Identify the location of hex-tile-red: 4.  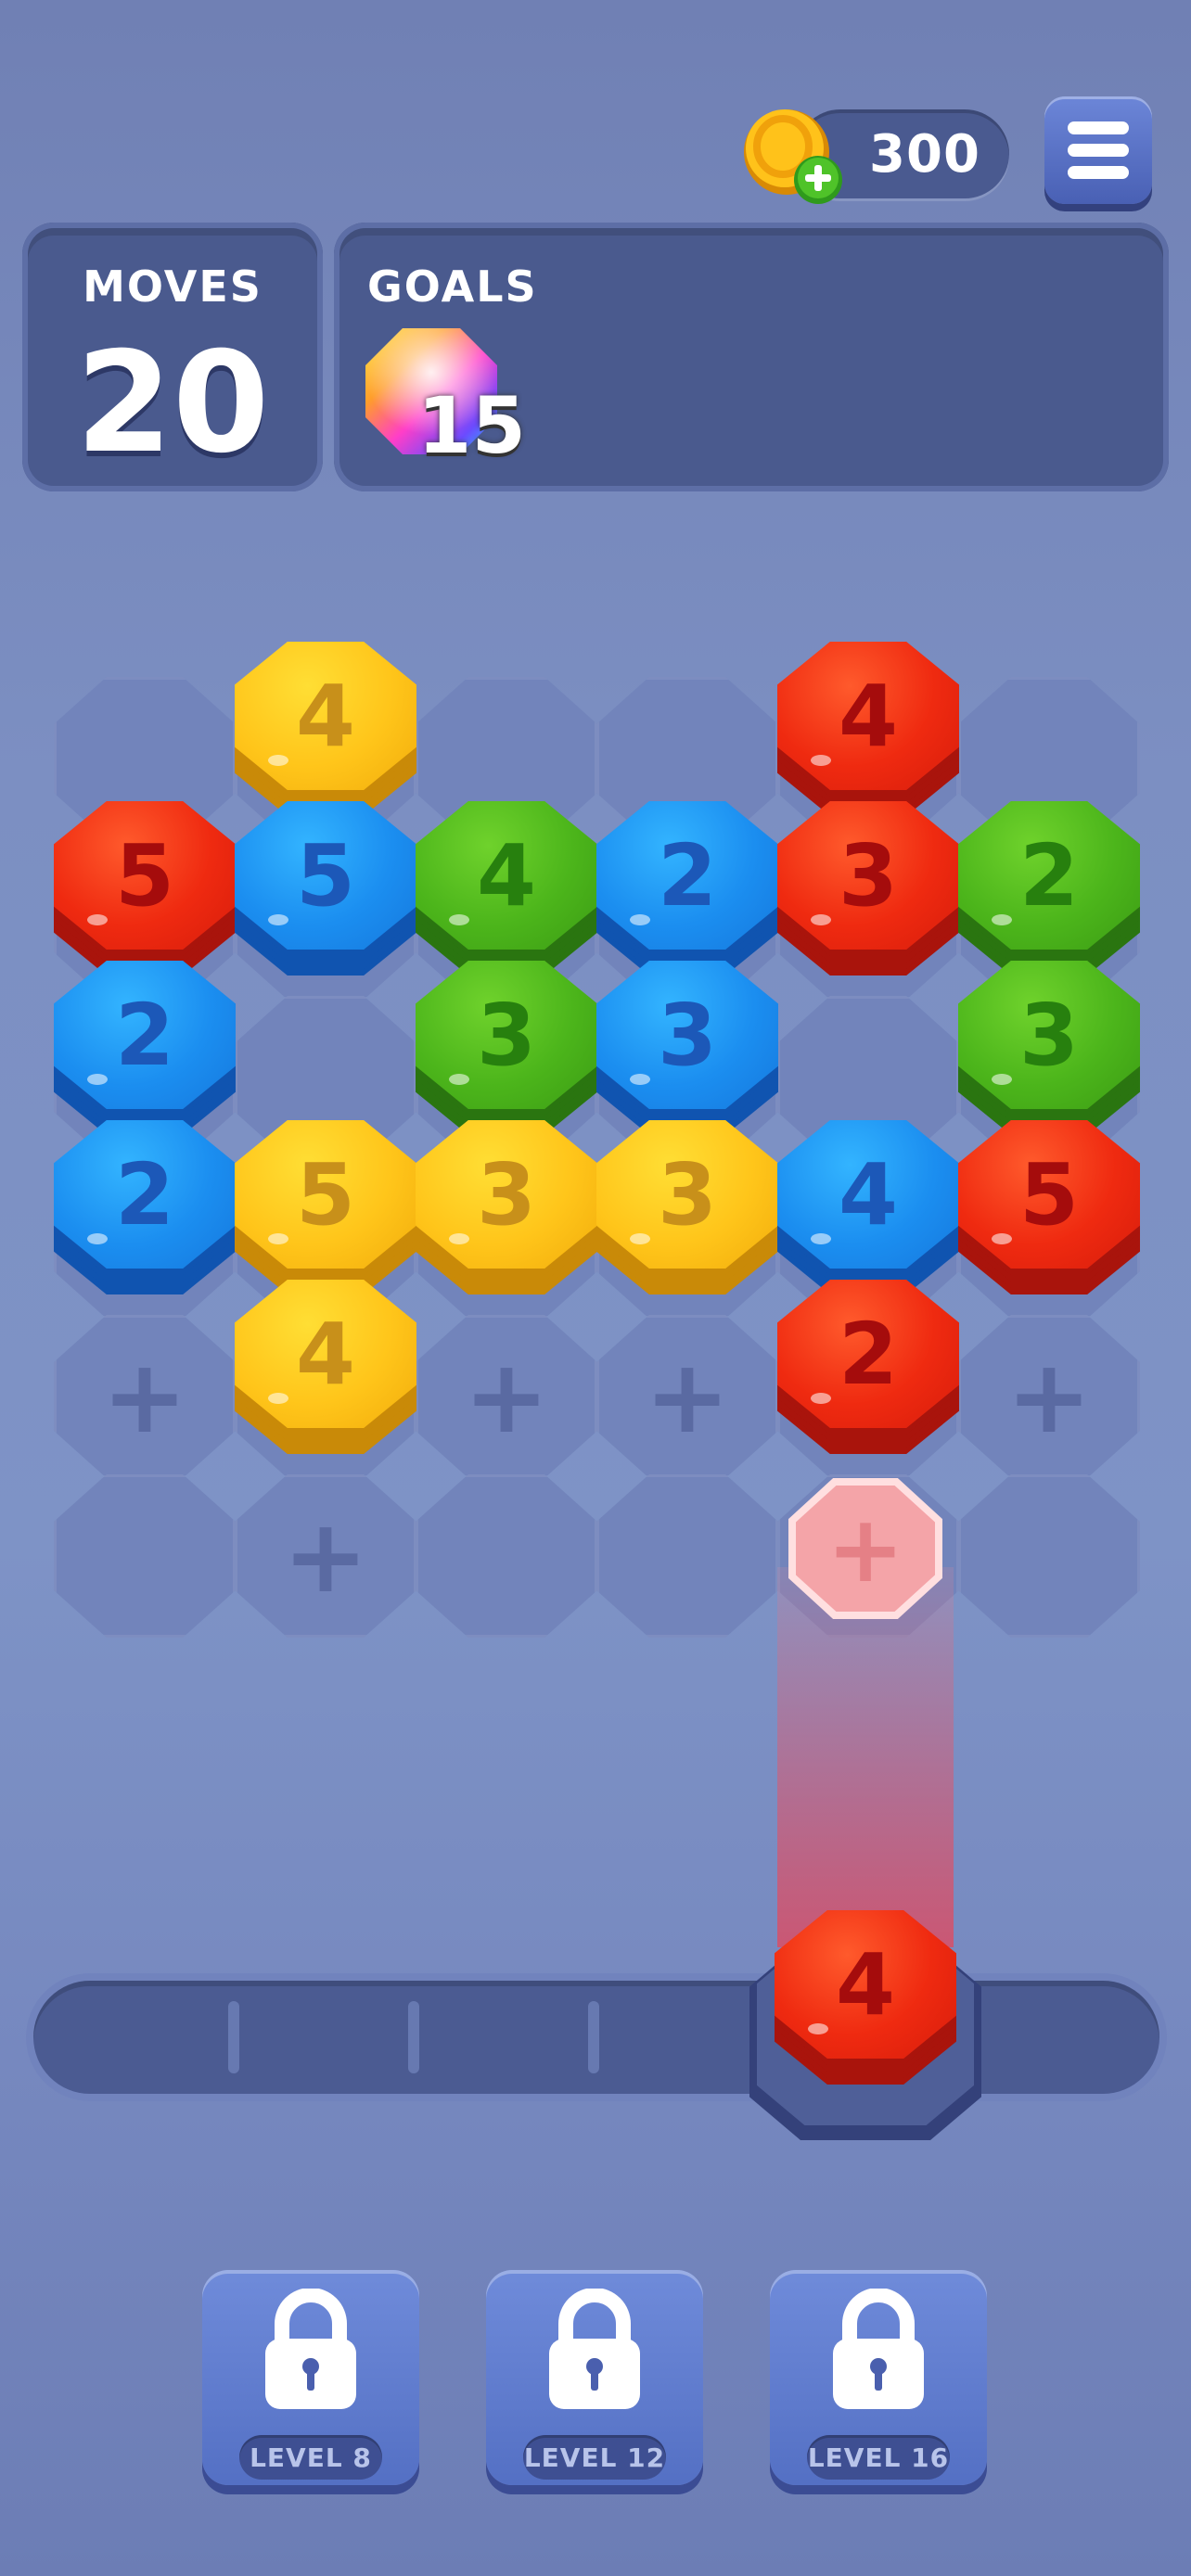
(868, 734).